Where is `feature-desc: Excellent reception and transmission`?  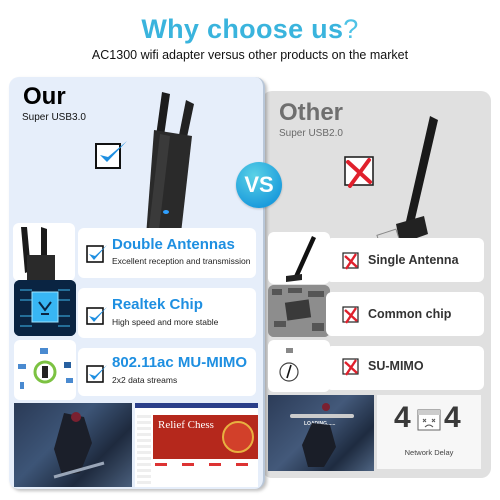 feature-desc: Excellent reception and transmission is located at coordinates (181, 261).